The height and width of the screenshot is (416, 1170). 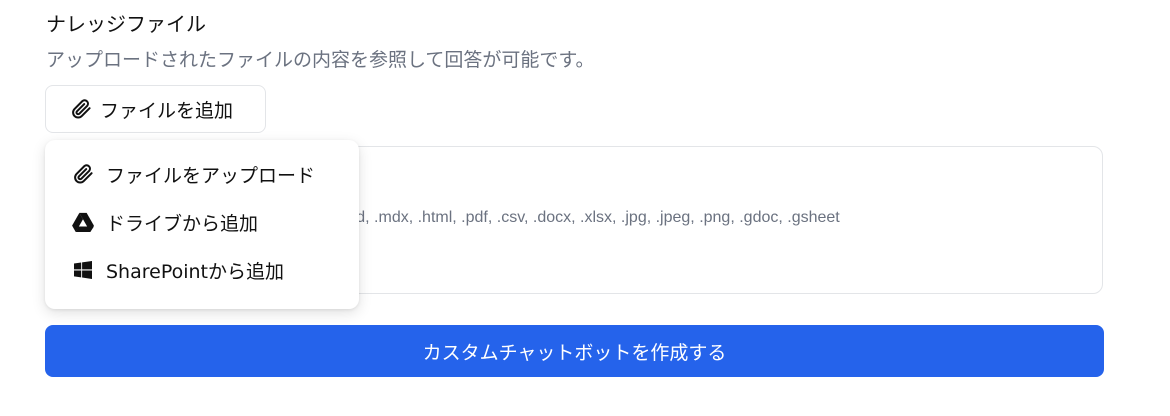 I want to click on add-file-menu: ファイルをアップロード ドライブから追加 SharePointから追加, so click(x=202, y=224).